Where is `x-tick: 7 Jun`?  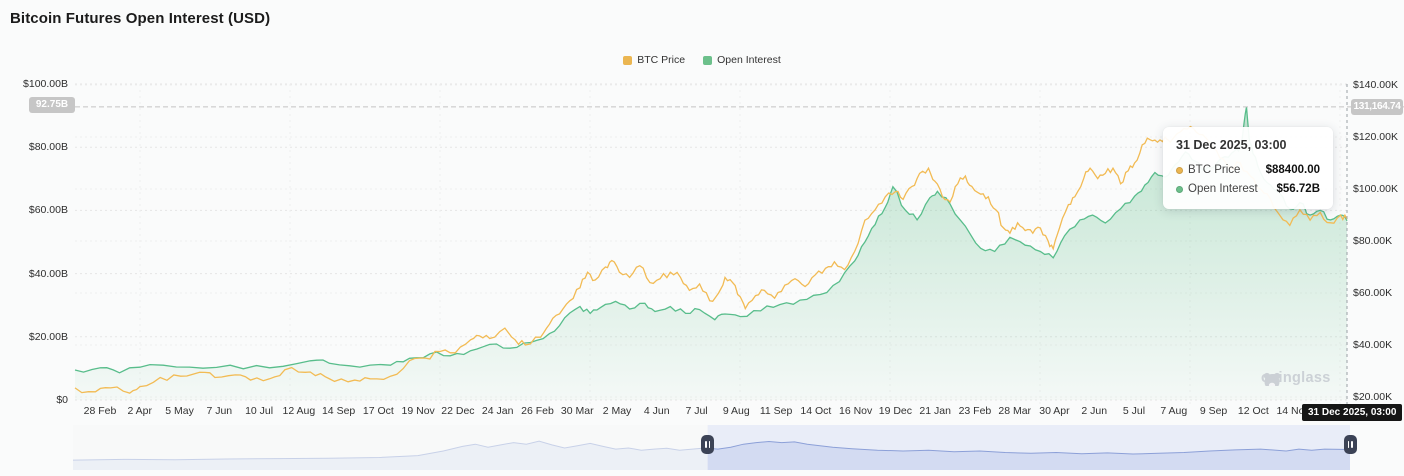 x-tick: 7 Jun is located at coordinates (219, 411).